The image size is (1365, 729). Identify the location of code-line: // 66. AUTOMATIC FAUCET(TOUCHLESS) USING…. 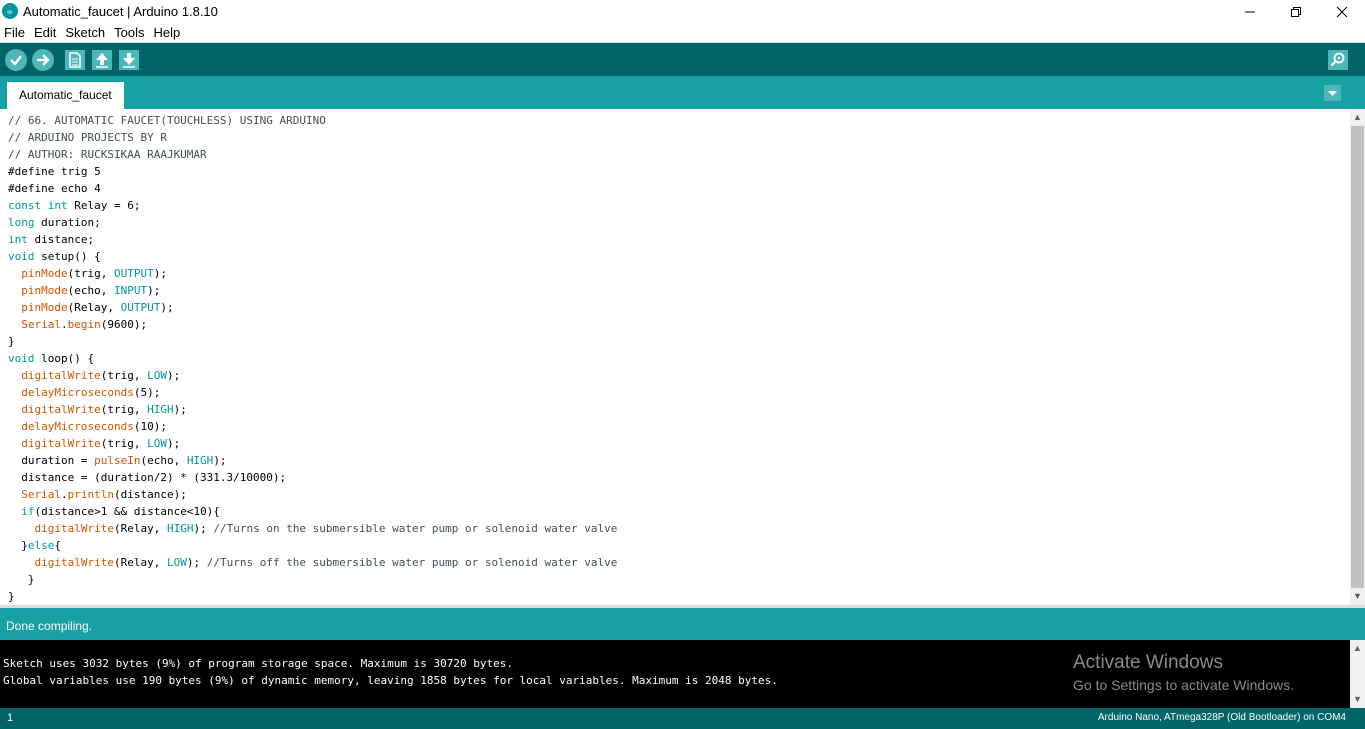
(167, 120).